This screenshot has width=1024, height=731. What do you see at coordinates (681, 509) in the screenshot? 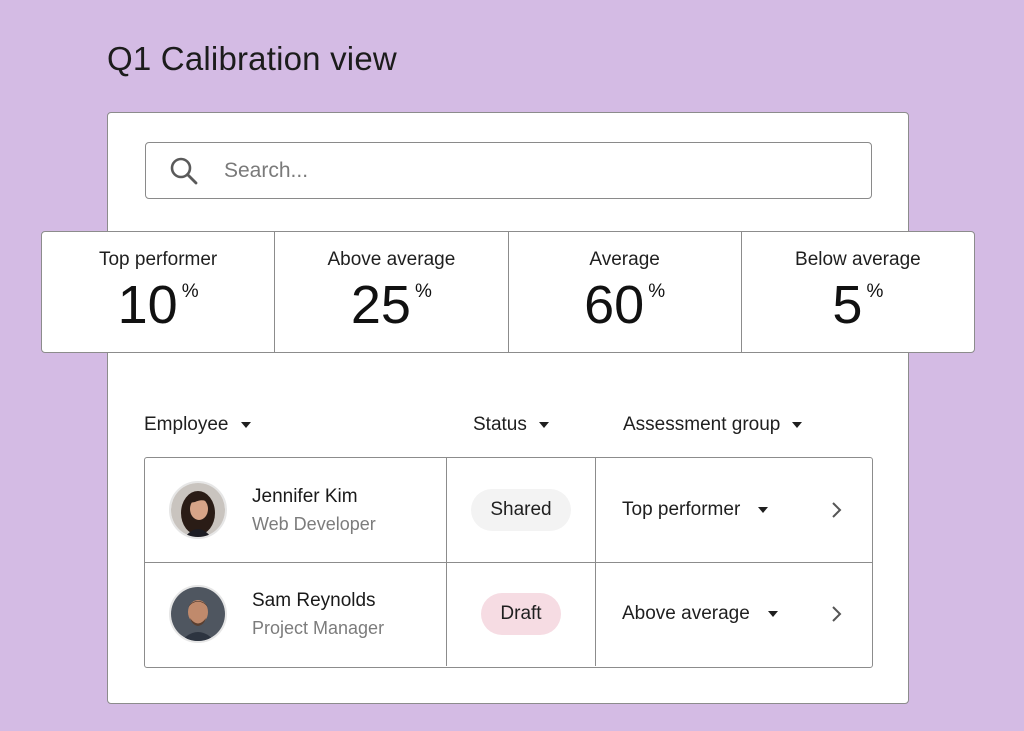
I see `assessment-group-value: Top performer` at bounding box center [681, 509].